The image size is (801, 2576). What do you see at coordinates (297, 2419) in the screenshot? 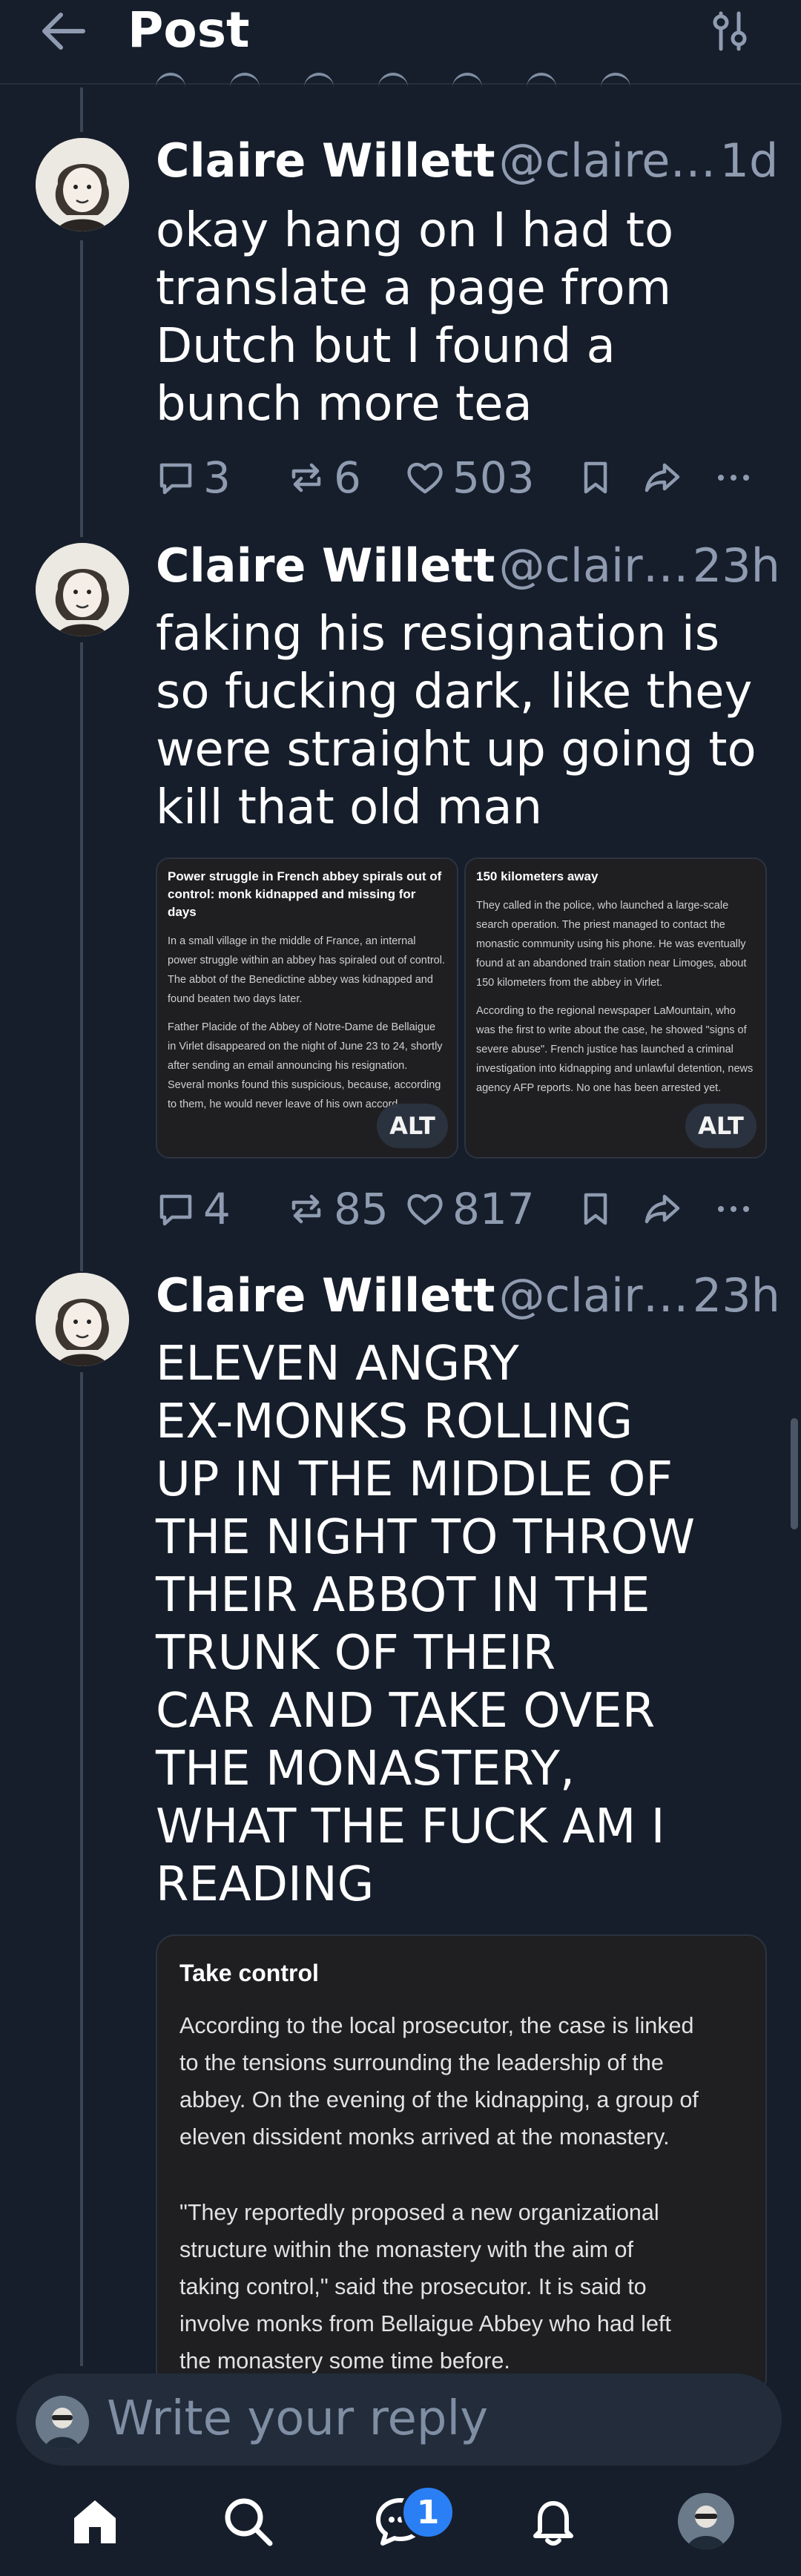
I see `reply-input: Write your reply` at bounding box center [297, 2419].